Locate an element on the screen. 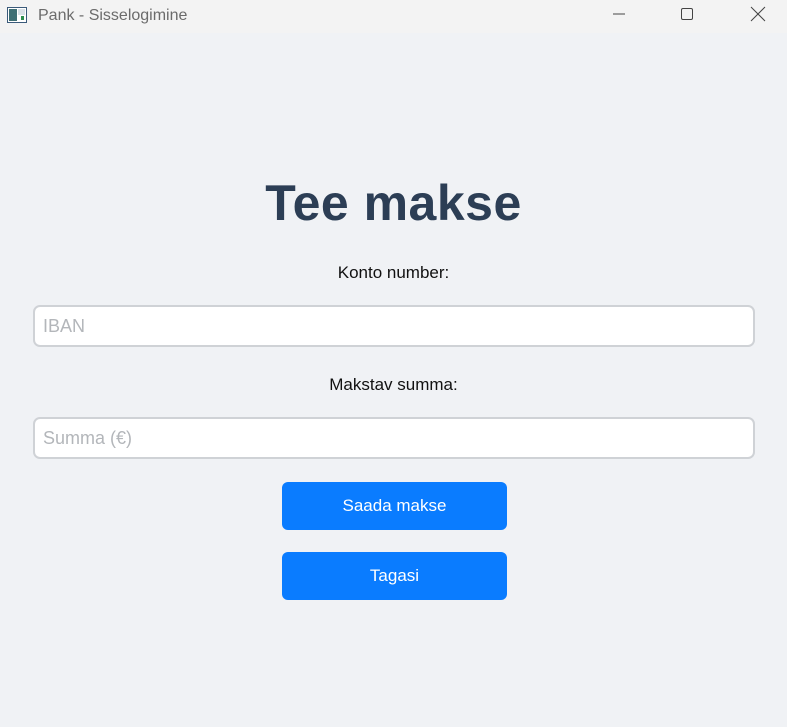 Image resolution: width=787 pixels, height=727 pixels. maximize-icon is located at coordinates (687, 16).